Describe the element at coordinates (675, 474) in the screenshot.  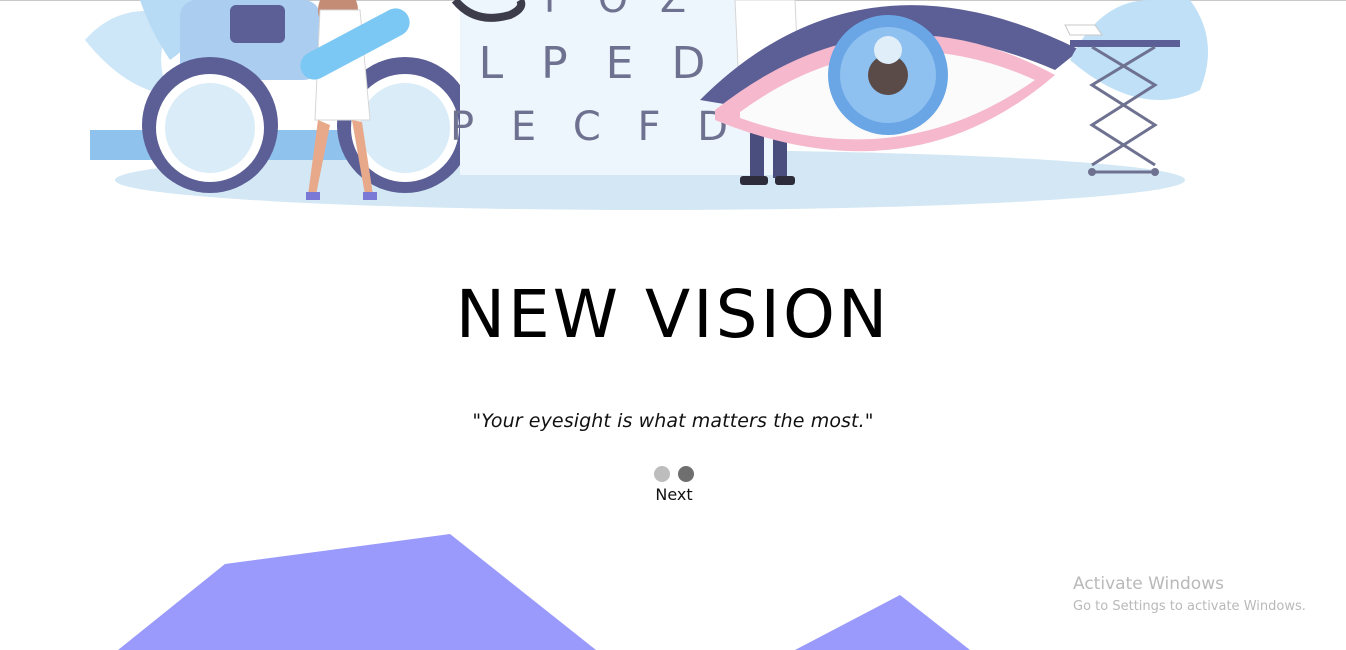
I see `carousel-indicators` at that location.